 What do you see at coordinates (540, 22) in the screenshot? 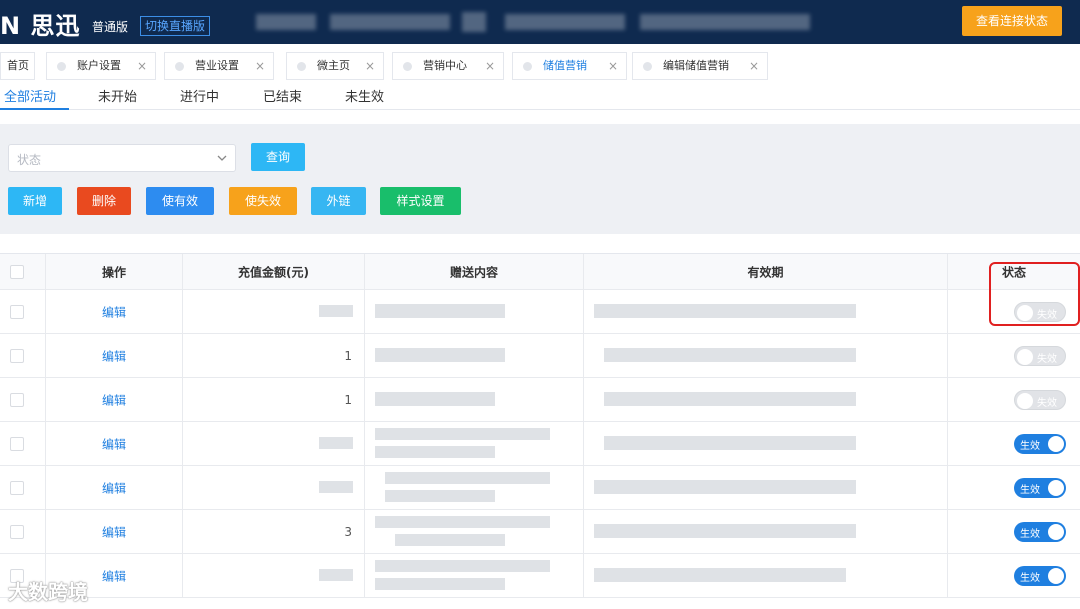
I see `top-bar: N 思迅 普通版 切换直播版 查看连接状态` at bounding box center [540, 22].